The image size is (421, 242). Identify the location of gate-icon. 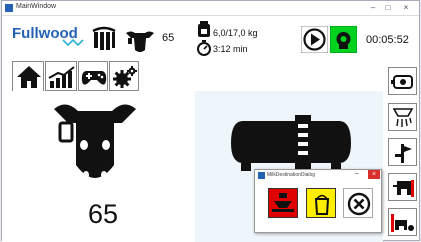
(403, 153).